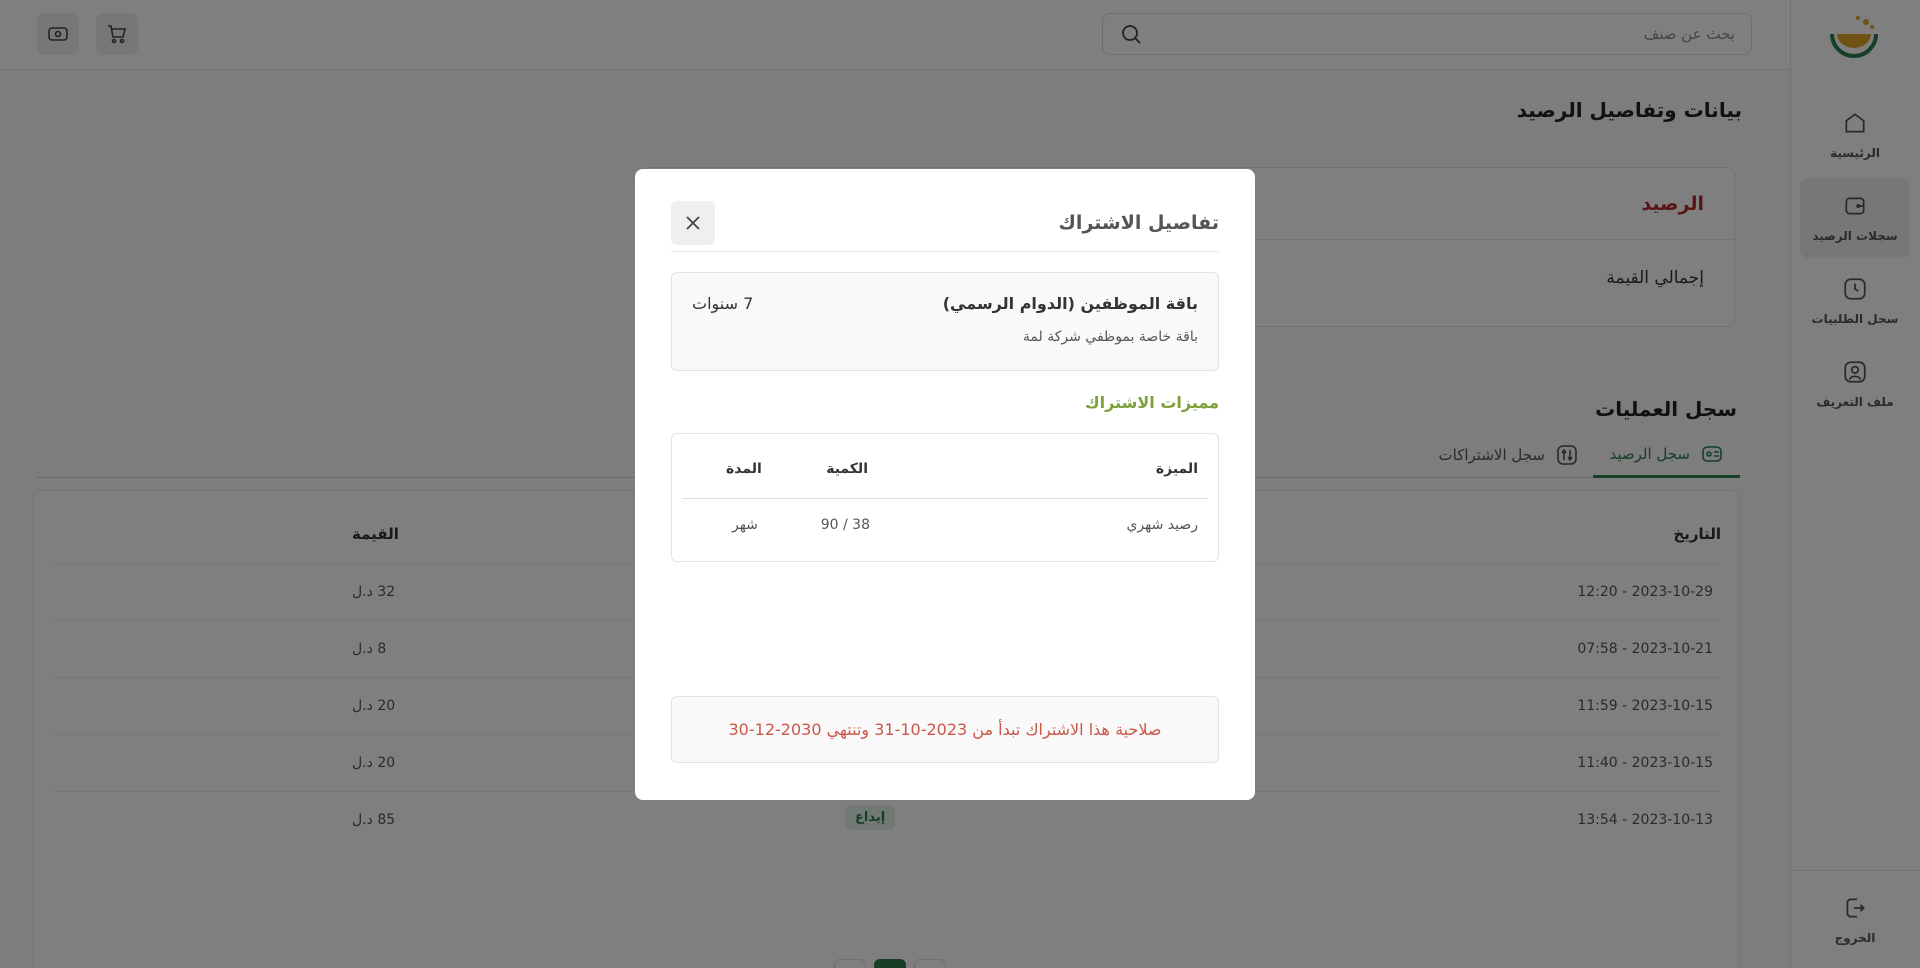  What do you see at coordinates (1070, 303) in the screenshot?
I see `plan-name: باقة الموظفين (الدوام الرسمي)` at bounding box center [1070, 303].